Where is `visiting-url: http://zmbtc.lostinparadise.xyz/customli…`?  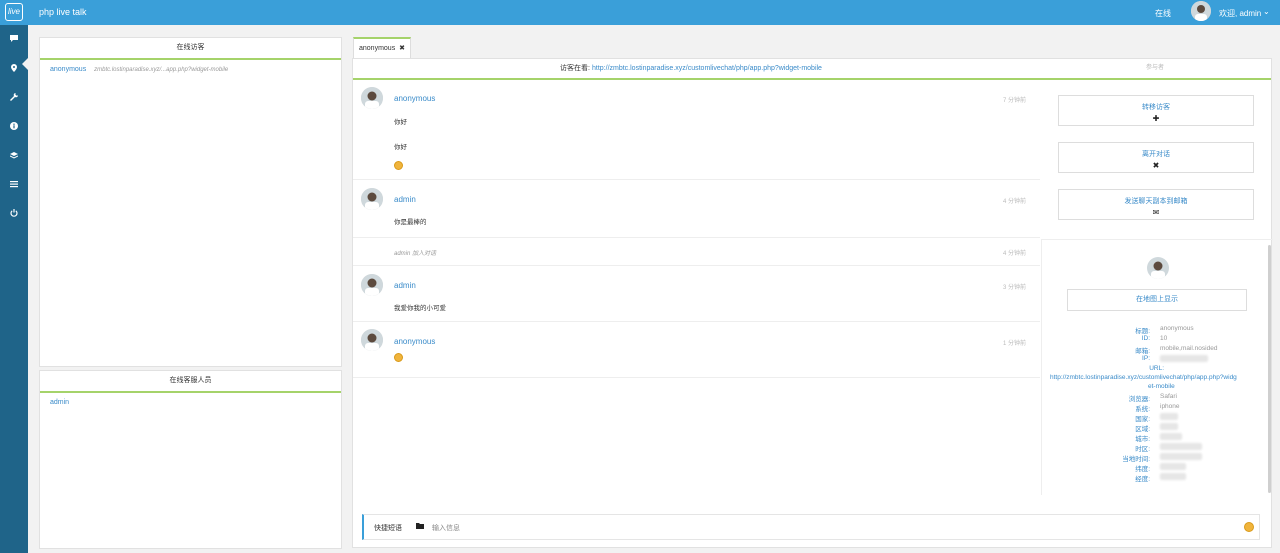
visiting-url: http://zmbtc.lostinparadise.xyz/customli… is located at coordinates (707, 68).